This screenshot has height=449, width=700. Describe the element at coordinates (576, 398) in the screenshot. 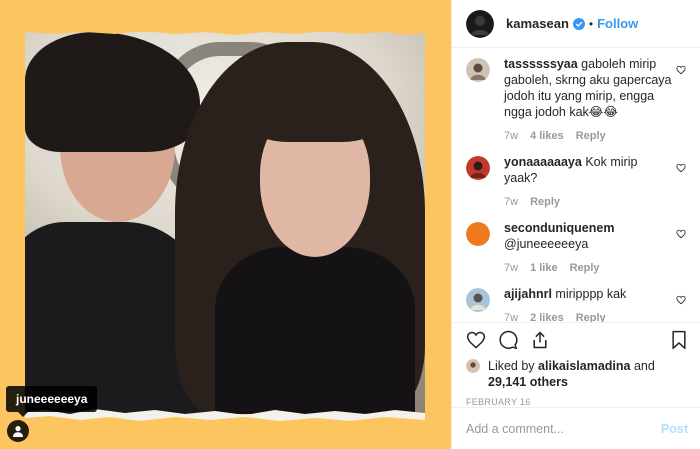

I see `post-date: FEBRUARY 16` at that location.